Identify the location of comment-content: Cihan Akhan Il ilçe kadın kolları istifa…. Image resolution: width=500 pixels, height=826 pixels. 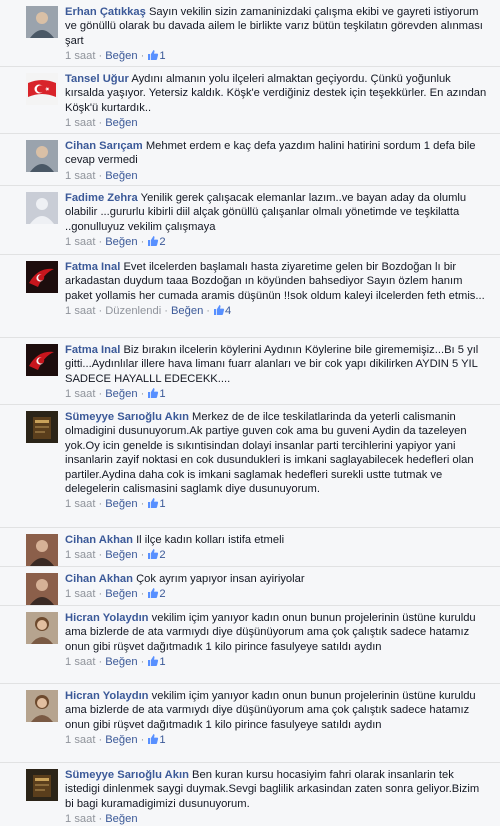
(276, 540).